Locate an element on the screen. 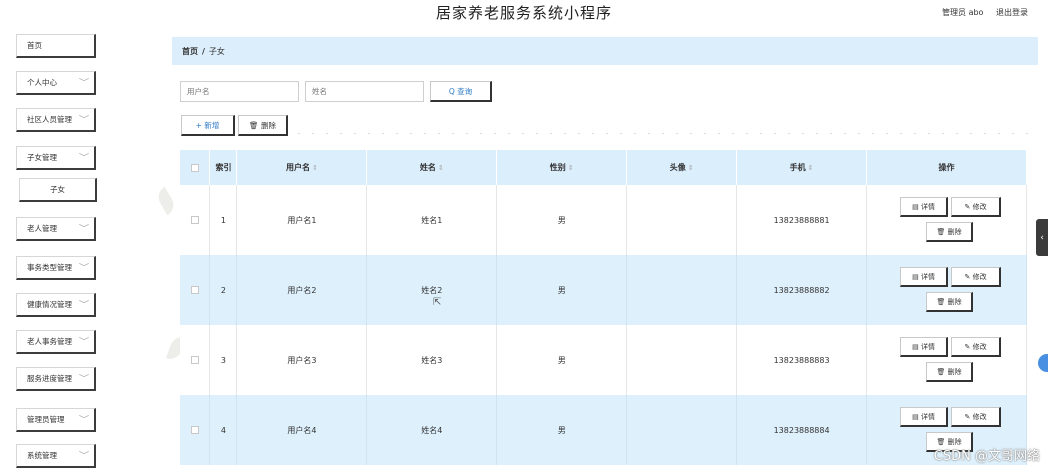 This screenshot has height=474, width=1048. query-button: Q 查询 is located at coordinates (461, 91).